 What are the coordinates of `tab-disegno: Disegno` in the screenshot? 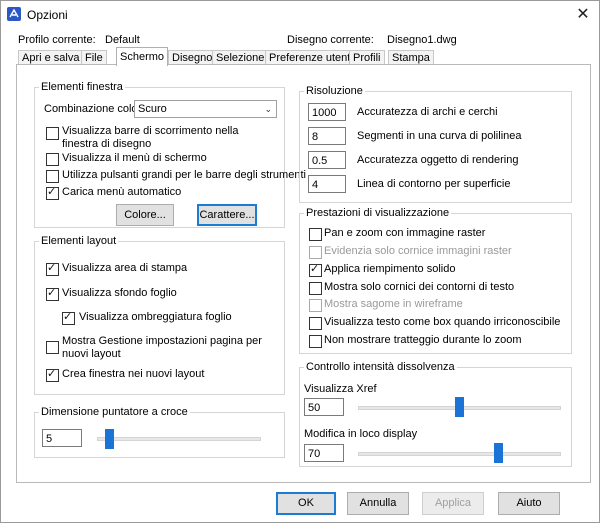 It's located at (192, 57).